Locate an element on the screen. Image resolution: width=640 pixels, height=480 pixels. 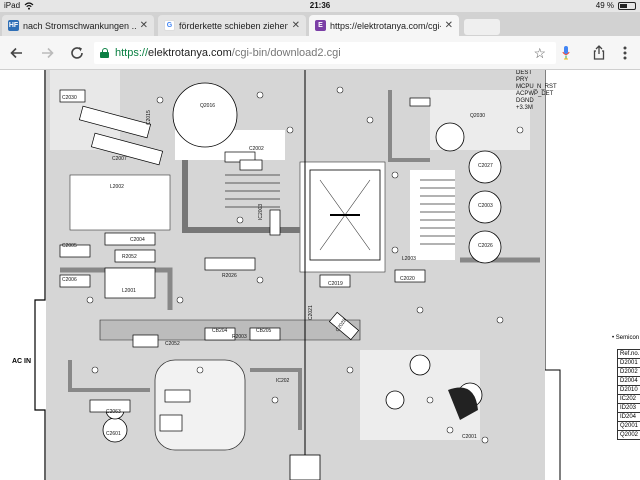
tab-stromschwankungen: HF nach Stromschwankungen ... ✕ is located at coordinates (78, 25).